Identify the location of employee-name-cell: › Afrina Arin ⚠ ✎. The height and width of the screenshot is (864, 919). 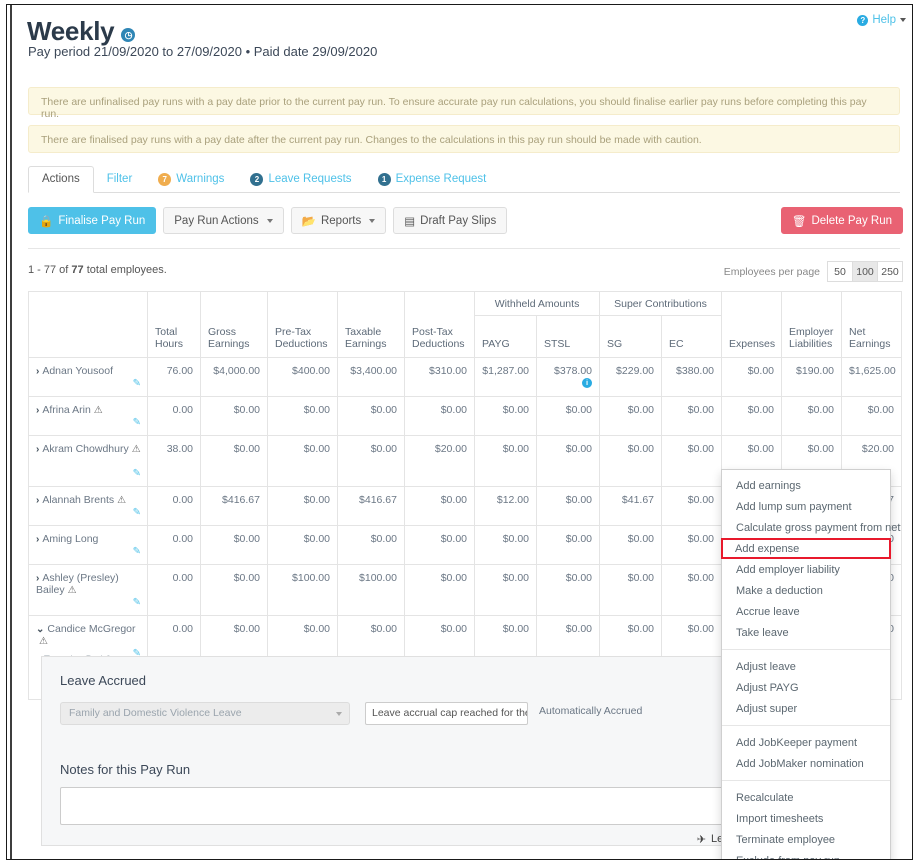
(88, 416).